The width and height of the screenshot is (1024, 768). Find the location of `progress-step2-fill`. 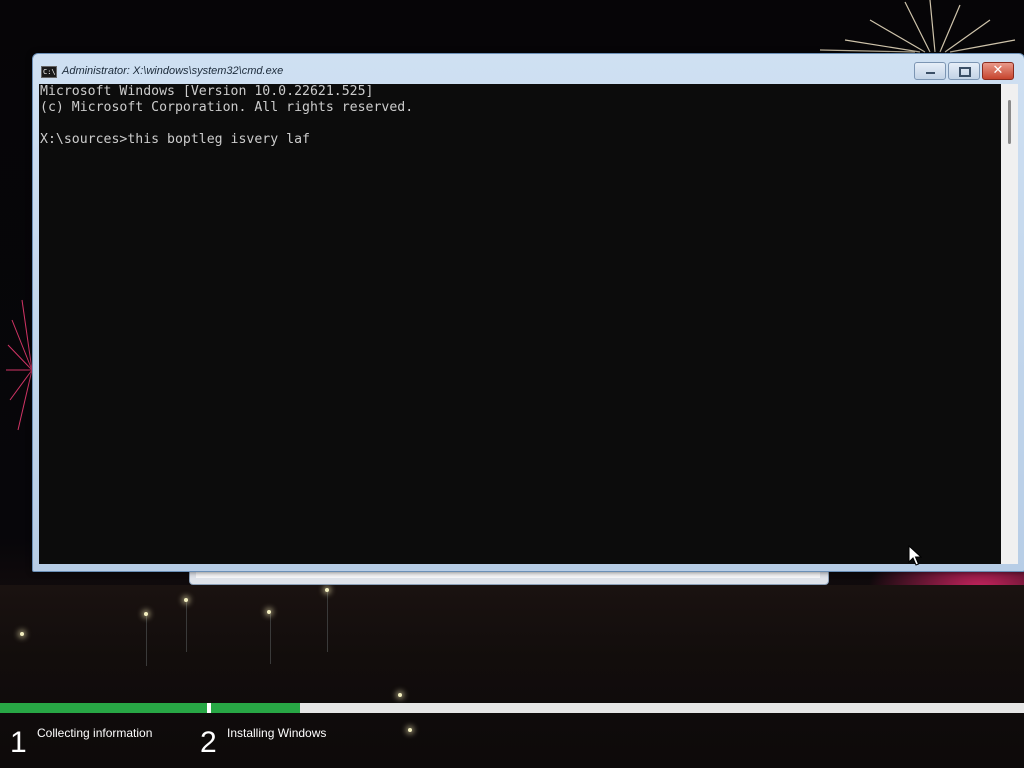

progress-step2-fill is located at coordinates (255, 708).